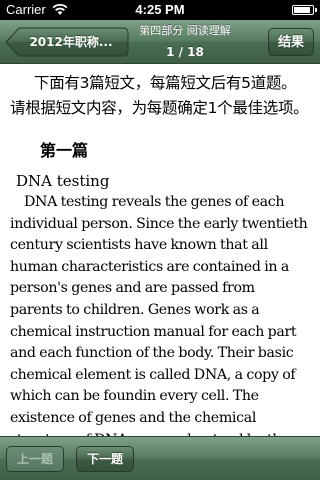  I want to click on status-bar: Carrier 4:25 PM, so click(160, 10).